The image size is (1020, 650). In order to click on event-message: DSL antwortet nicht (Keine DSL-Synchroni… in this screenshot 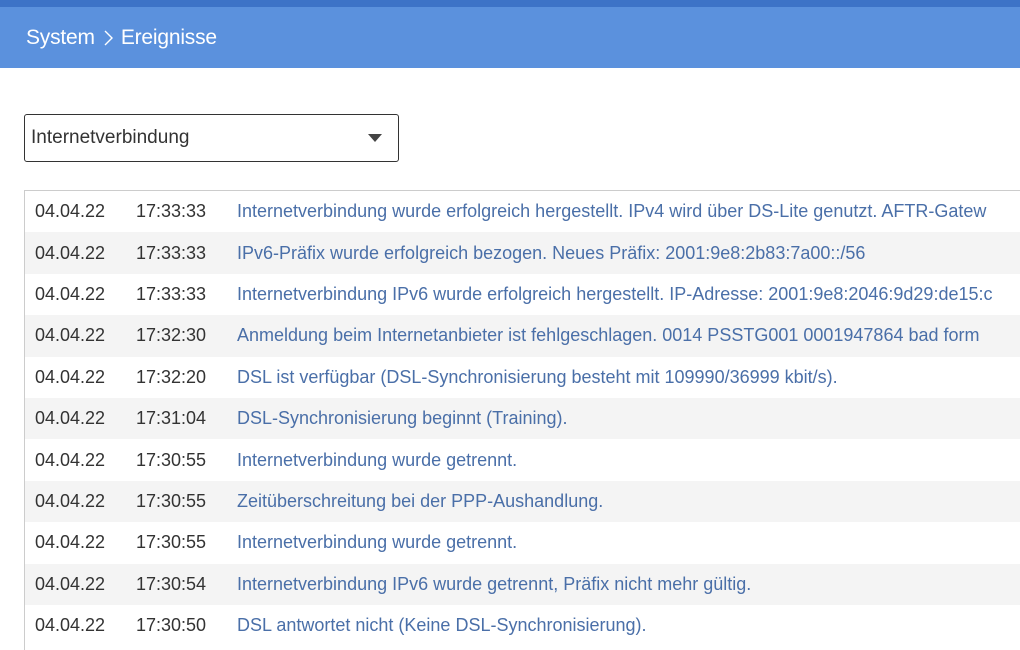, I will do `click(442, 625)`.